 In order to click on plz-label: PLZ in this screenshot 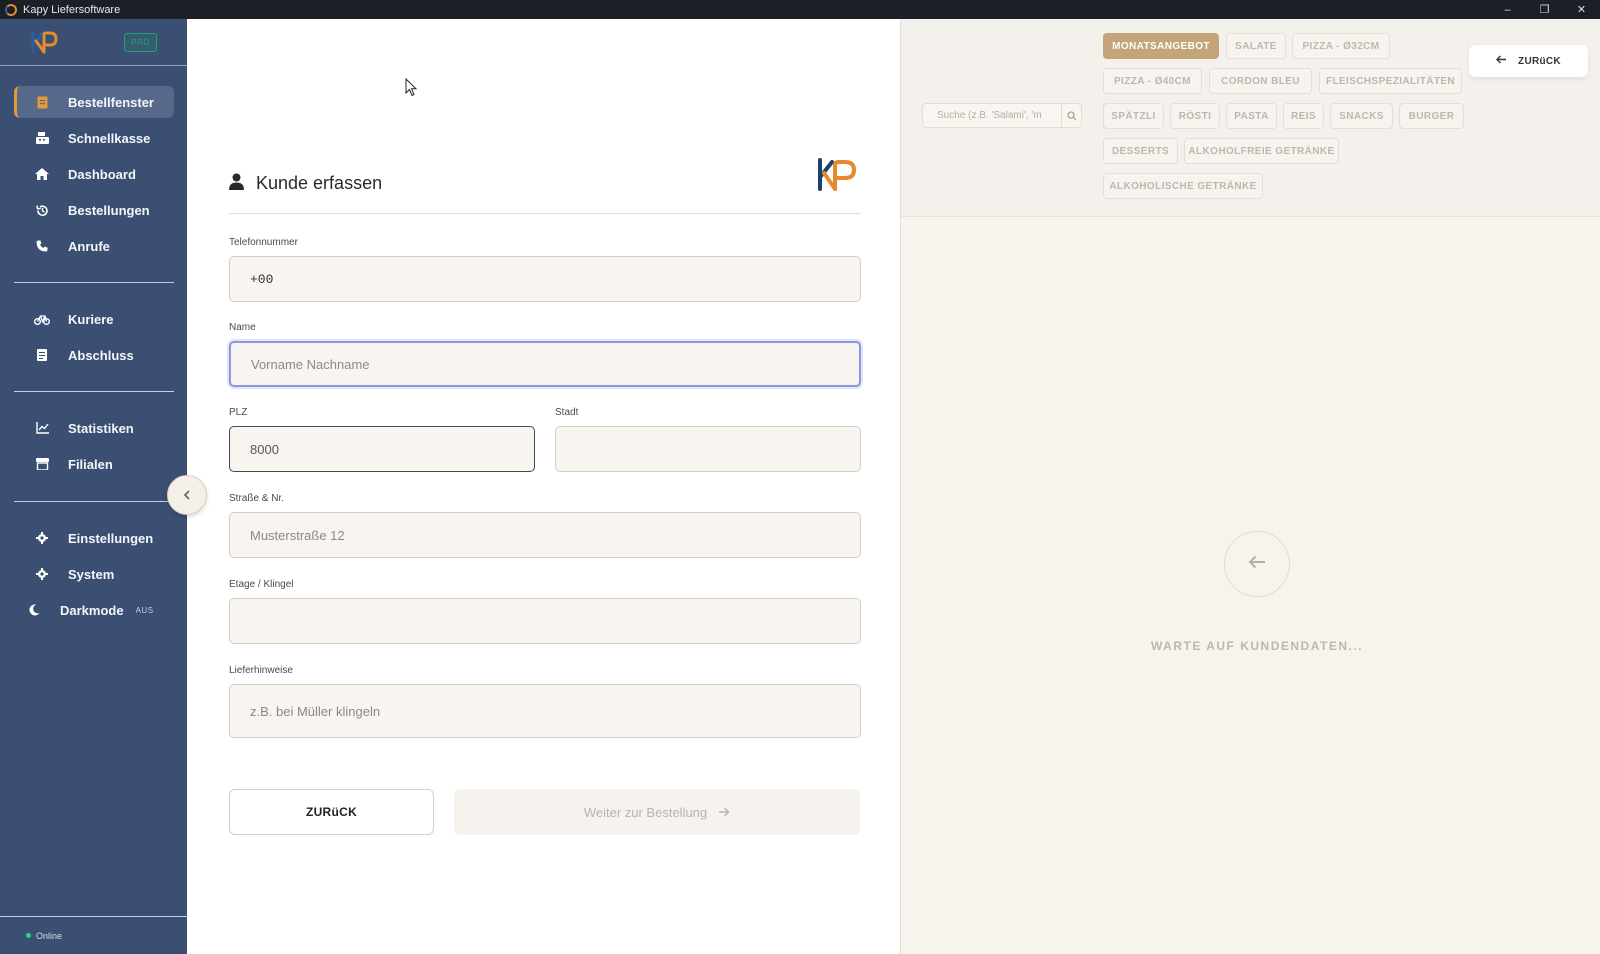, I will do `click(238, 412)`.